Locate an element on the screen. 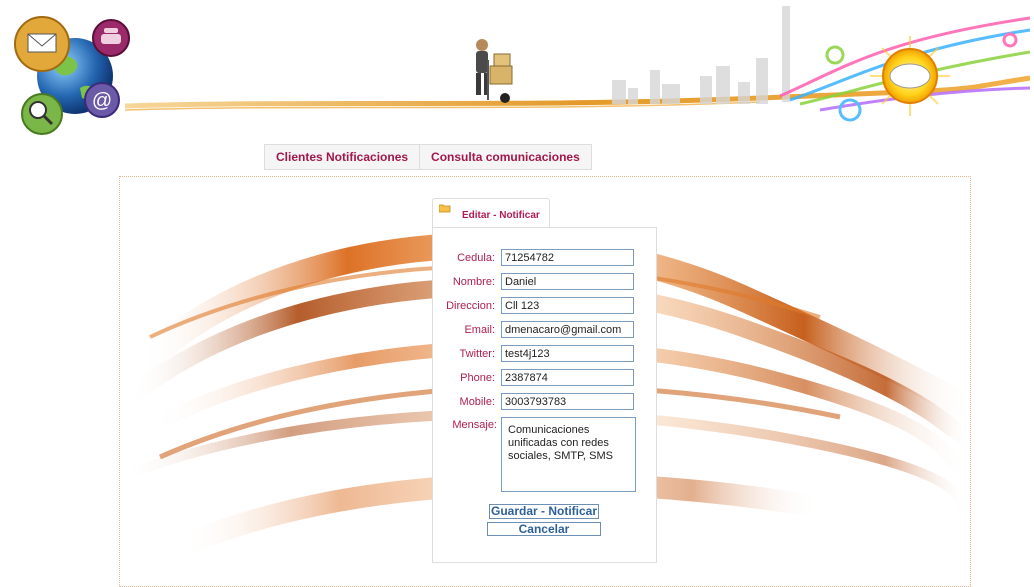 The width and height of the screenshot is (1034, 587). mobile-input is located at coordinates (567, 401).